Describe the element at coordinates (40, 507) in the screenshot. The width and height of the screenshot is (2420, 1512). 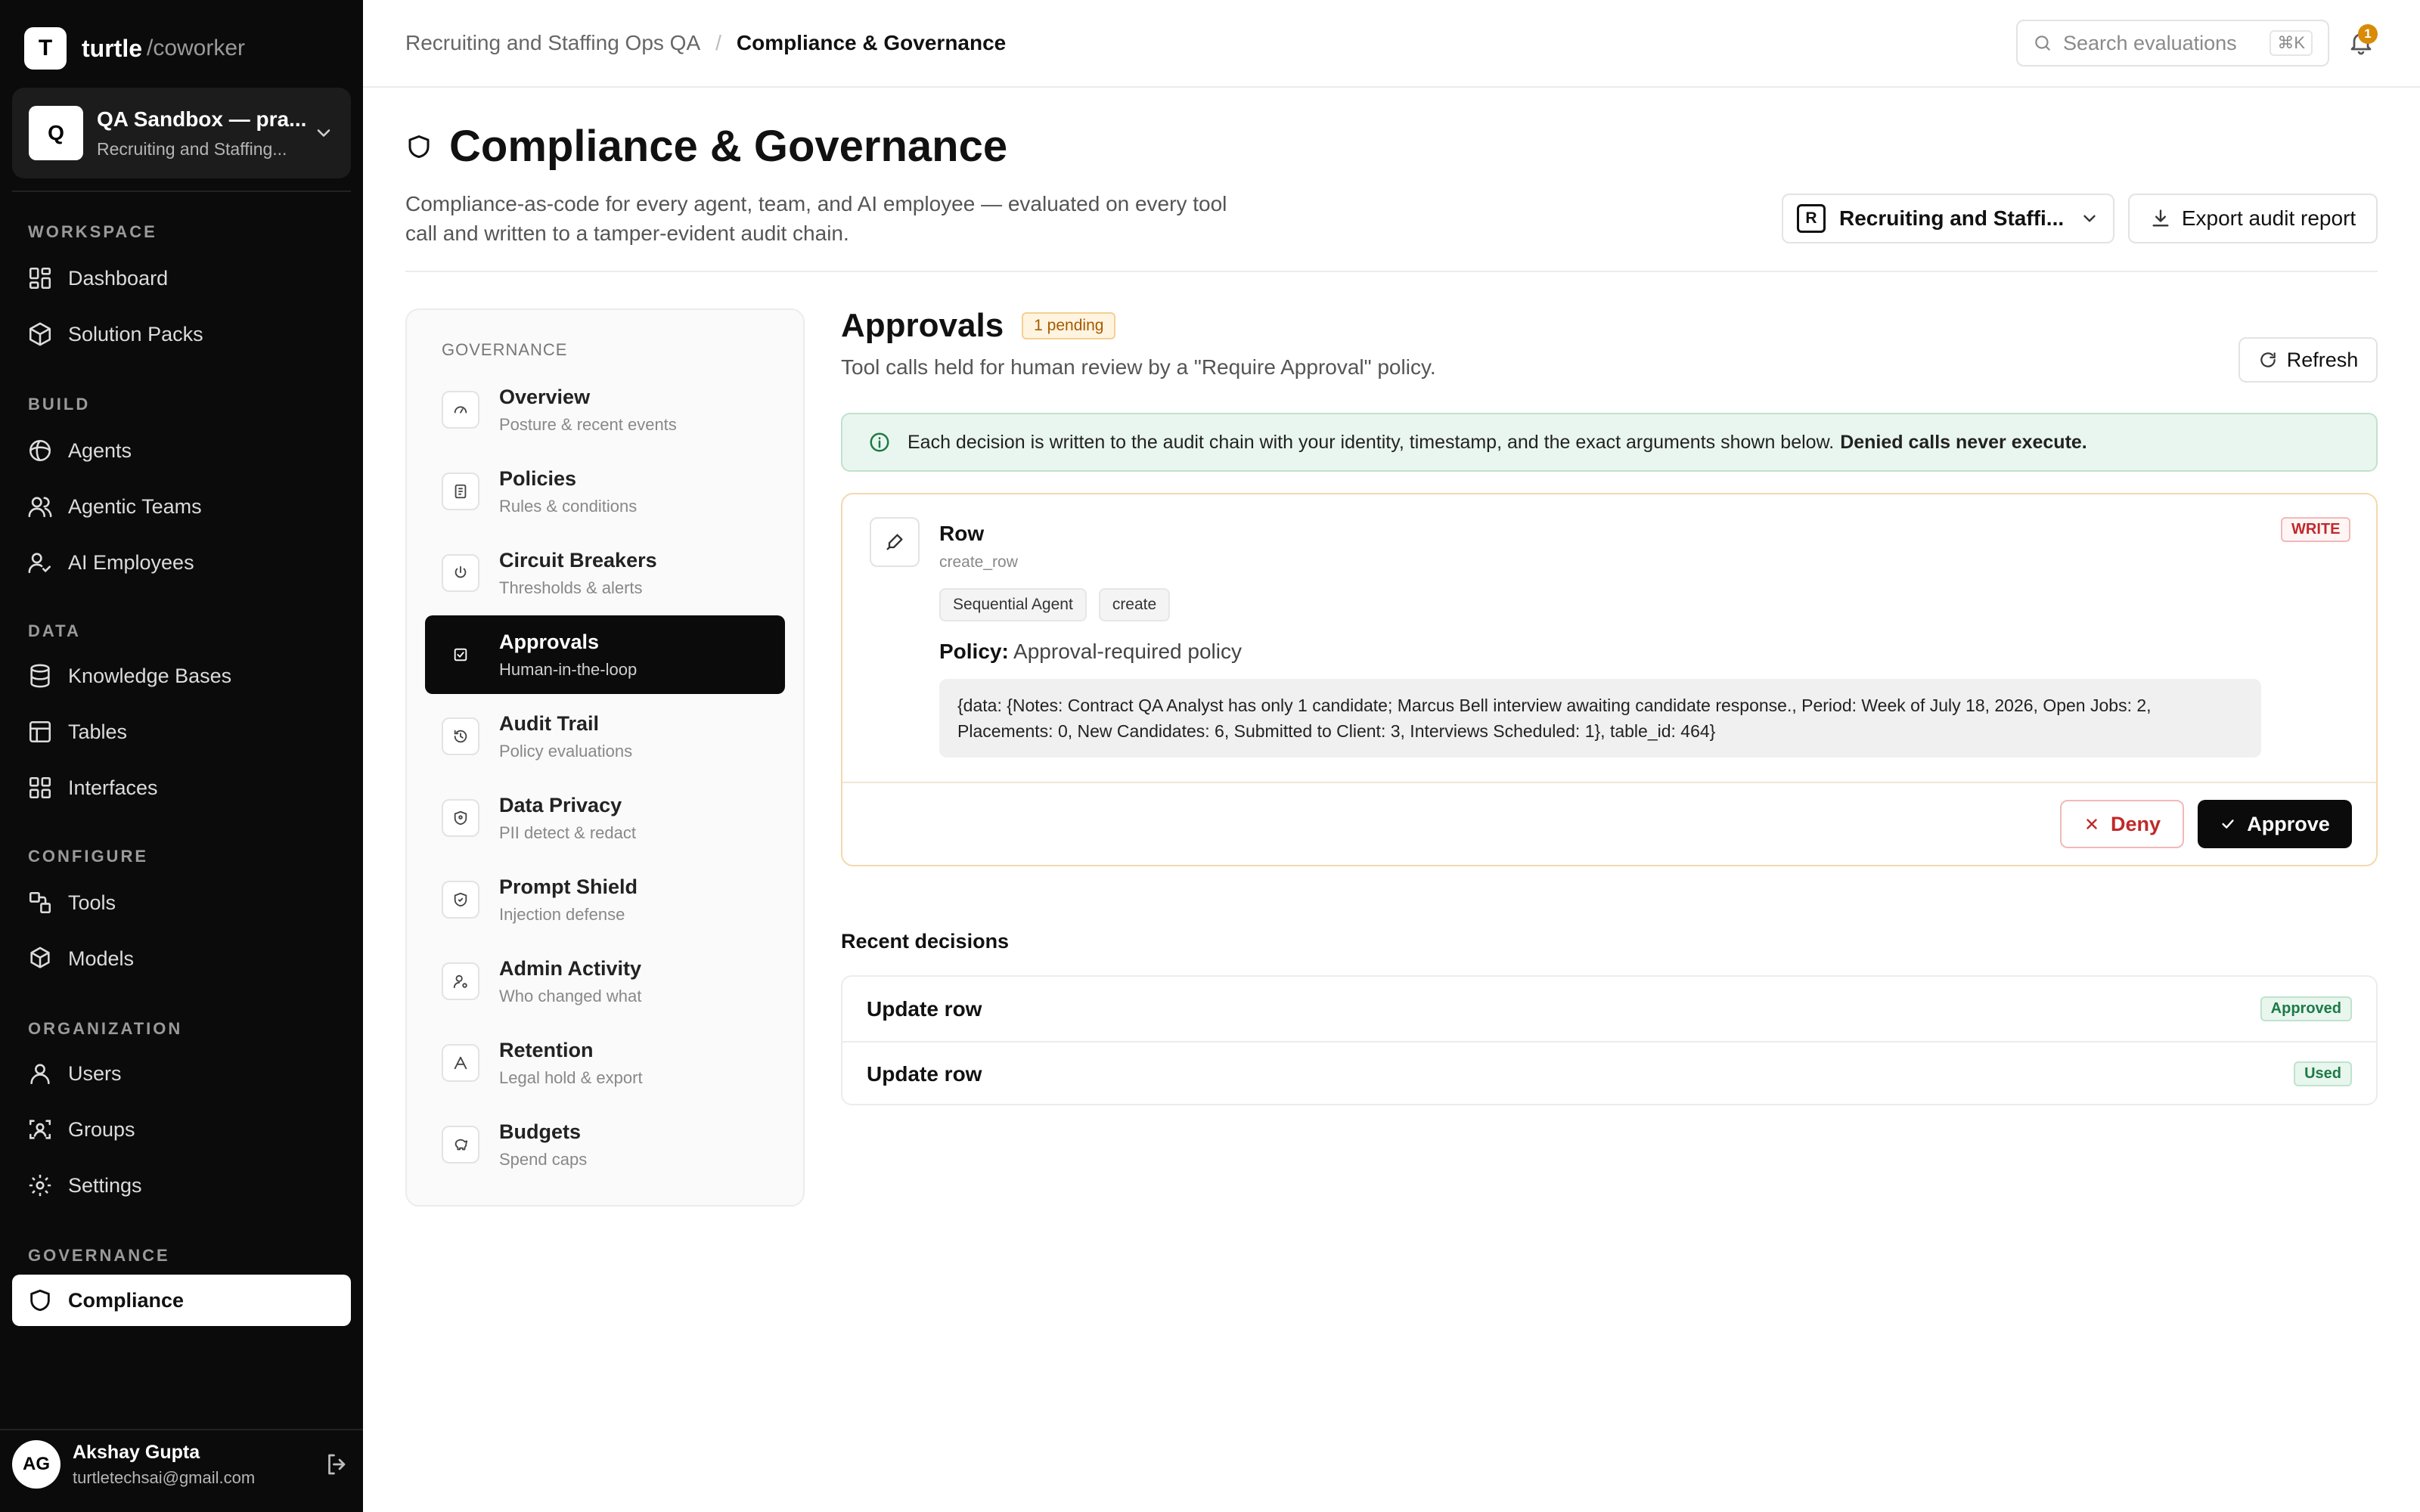
I see `users-icon` at that location.